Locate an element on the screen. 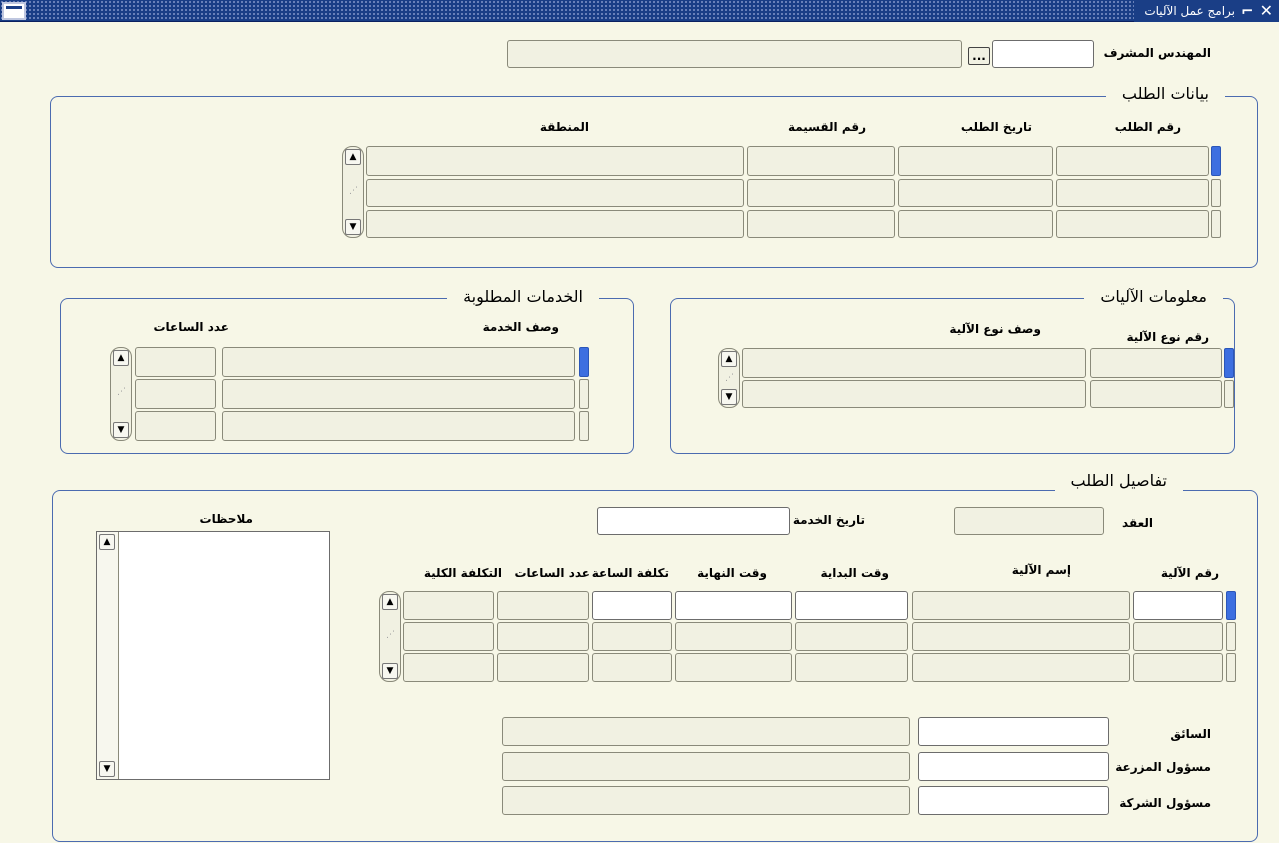 The width and height of the screenshot is (1279, 843). supervisor-code-field is located at coordinates (1043, 54).